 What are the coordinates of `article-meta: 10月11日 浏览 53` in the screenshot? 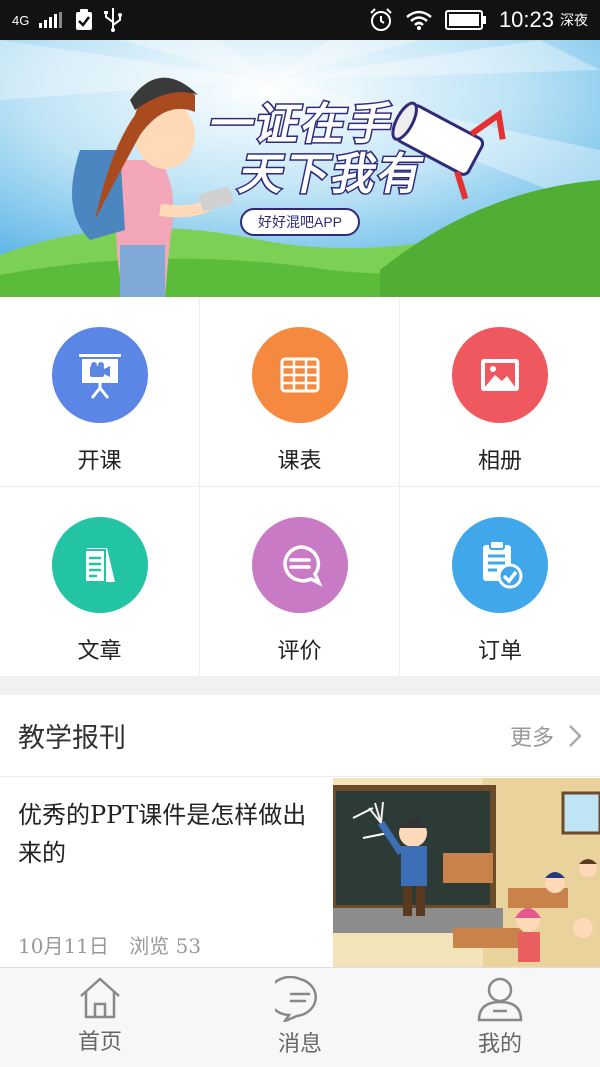 It's located at (109, 944).